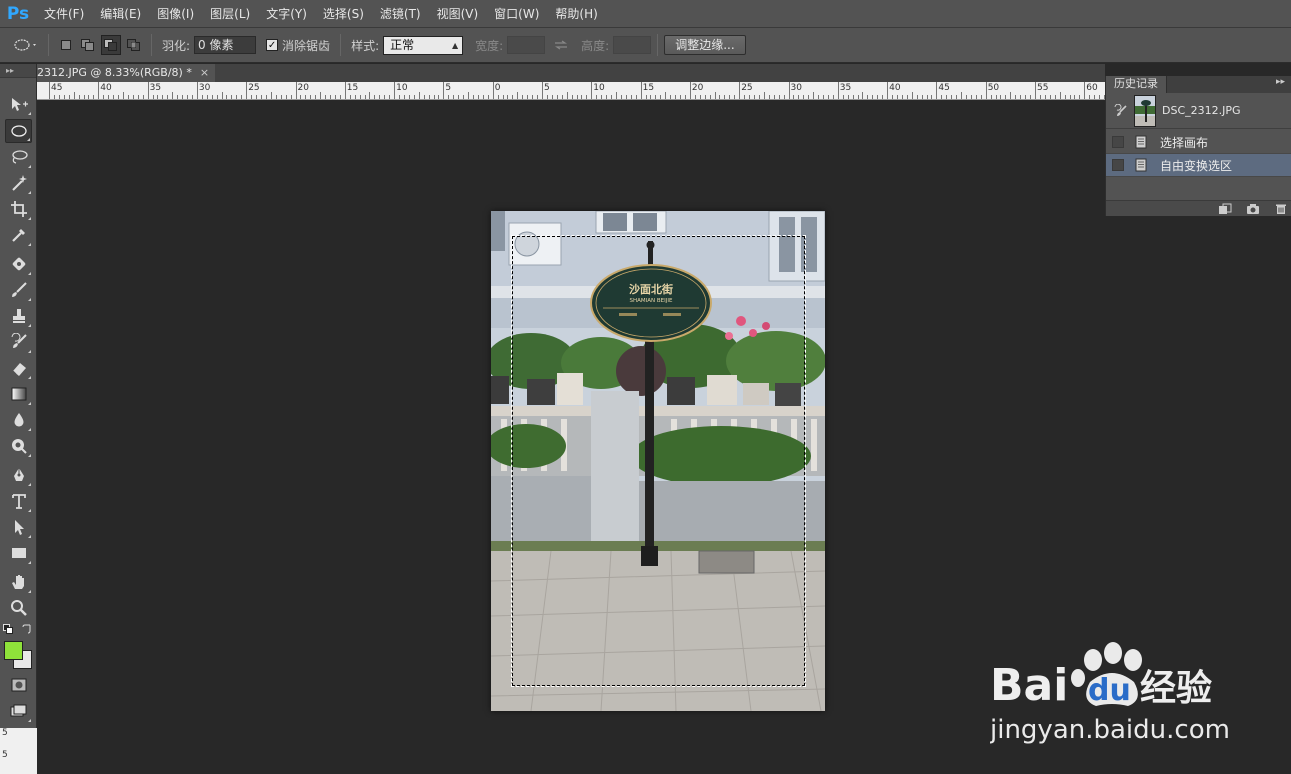 Image resolution: width=1291 pixels, height=774 pixels. Describe the element at coordinates (1280, 82) in the screenshot. I see `panel-menu-icon: ▸▸` at that location.